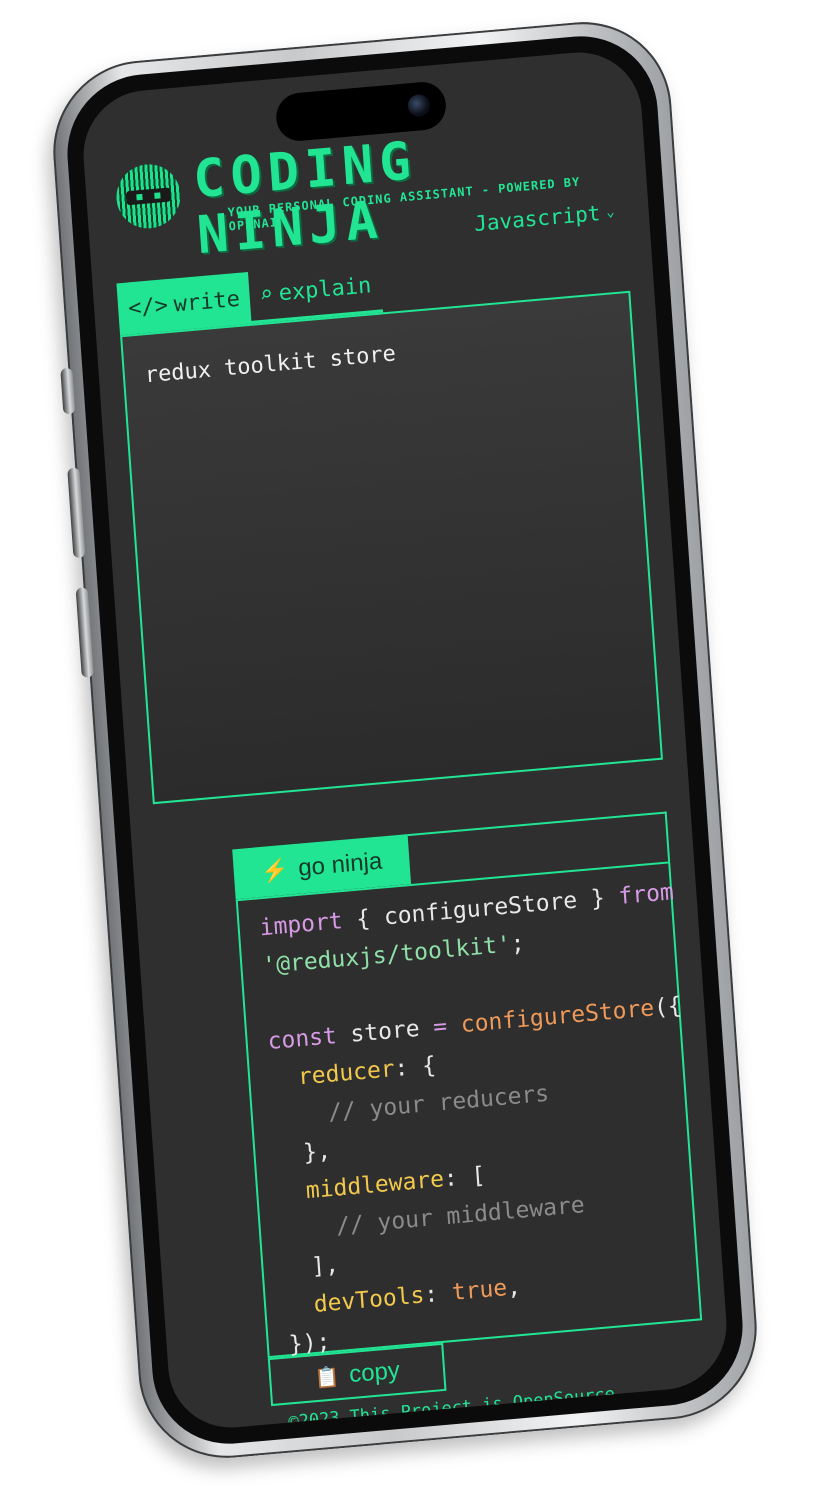 The image size is (827, 1497). I want to click on ninja-logo-icon, so click(148, 196).